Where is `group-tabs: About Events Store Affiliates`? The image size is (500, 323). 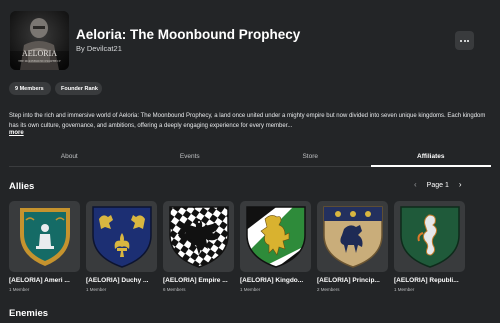 group-tabs: About Events Store Affiliates is located at coordinates (250, 157).